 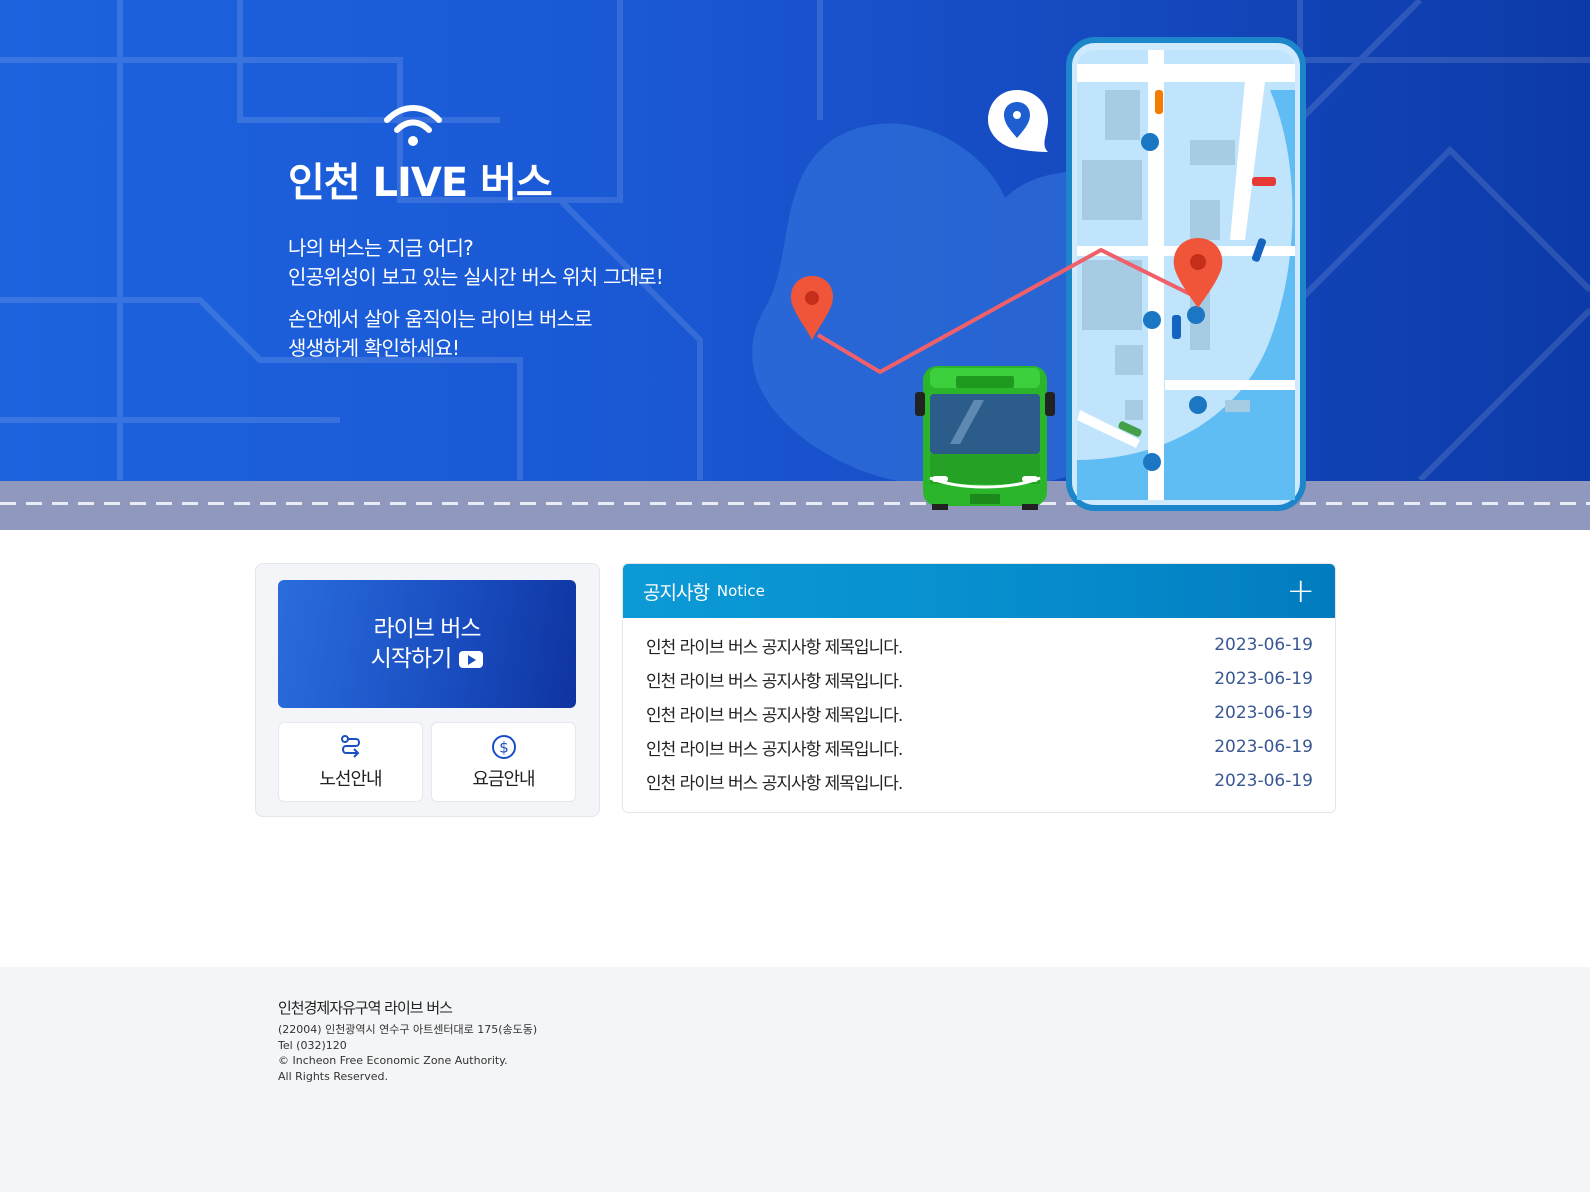 I want to click on start-button-label-2: 시작하기, so click(x=411, y=659).